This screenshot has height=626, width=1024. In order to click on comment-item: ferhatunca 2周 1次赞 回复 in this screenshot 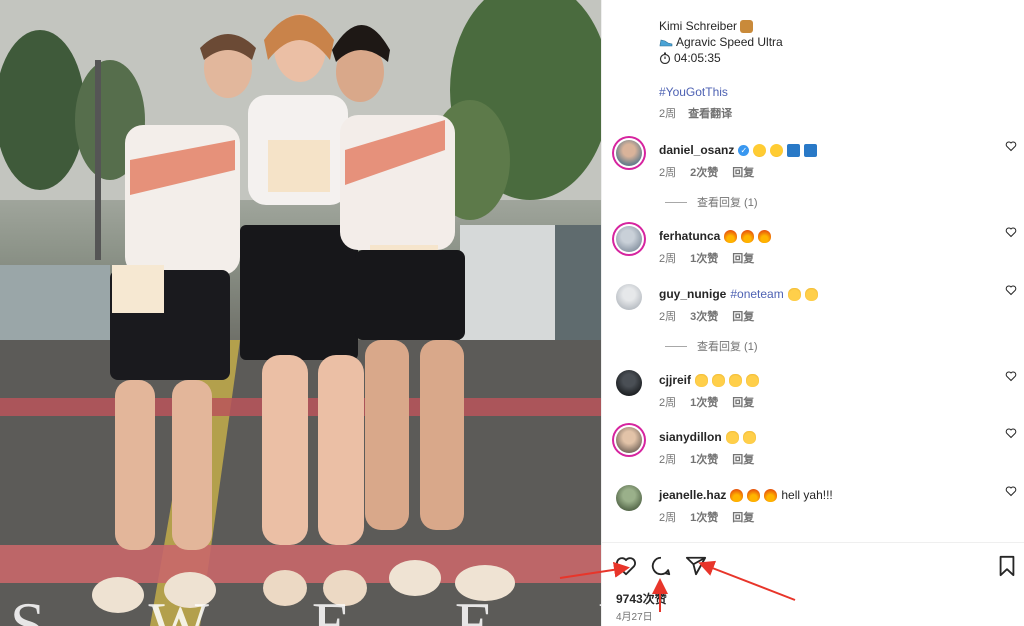, I will do `click(813, 247)`.